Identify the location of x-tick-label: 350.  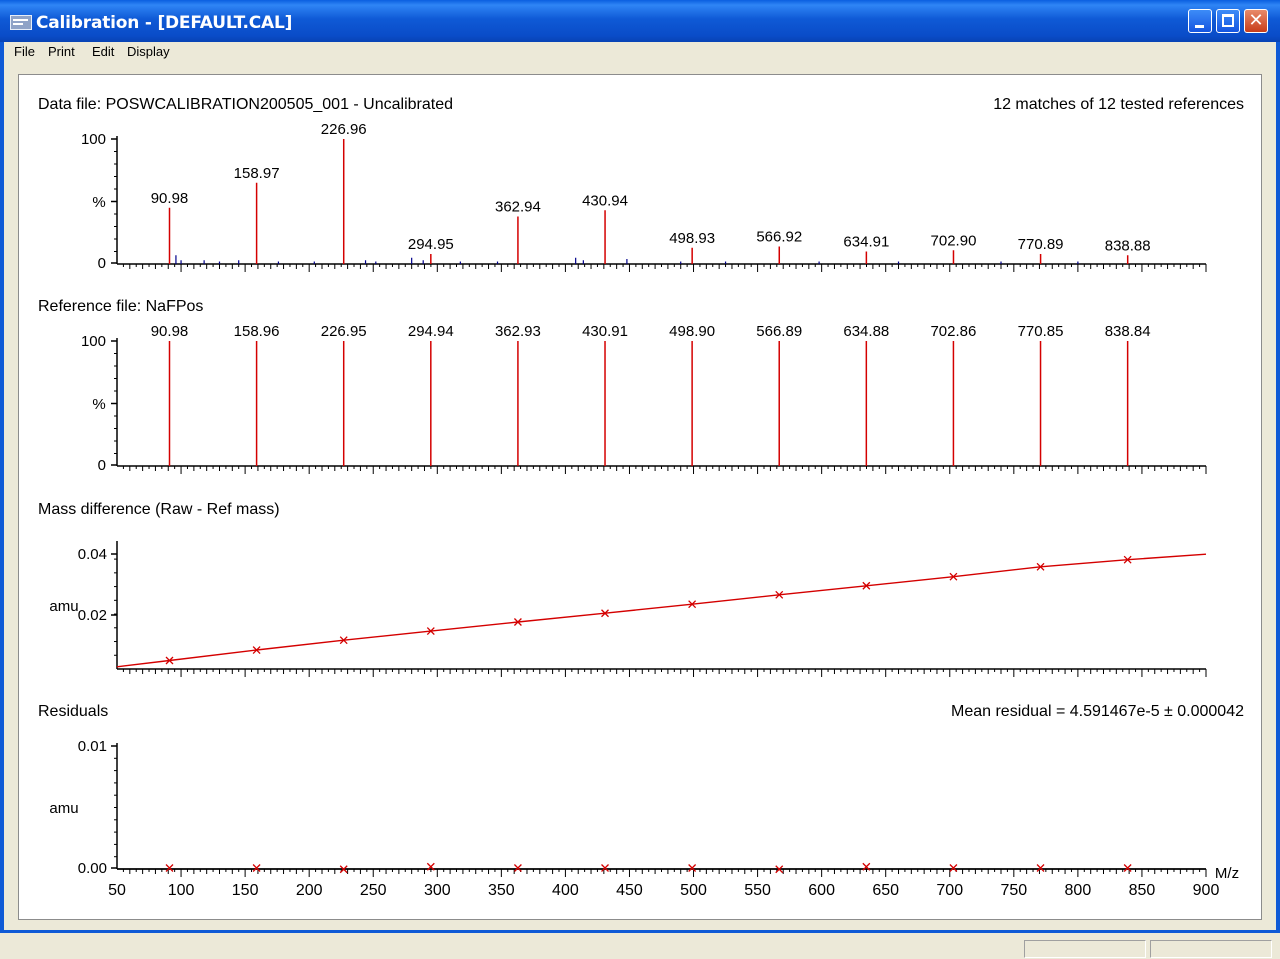
(501, 890).